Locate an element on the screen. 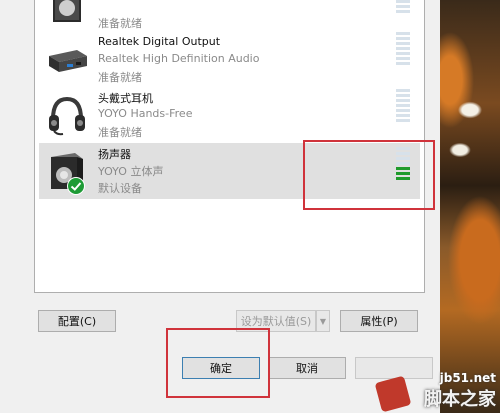 The height and width of the screenshot is (413, 500). device-name: 扬声器 is located at coordinates (114, 154).